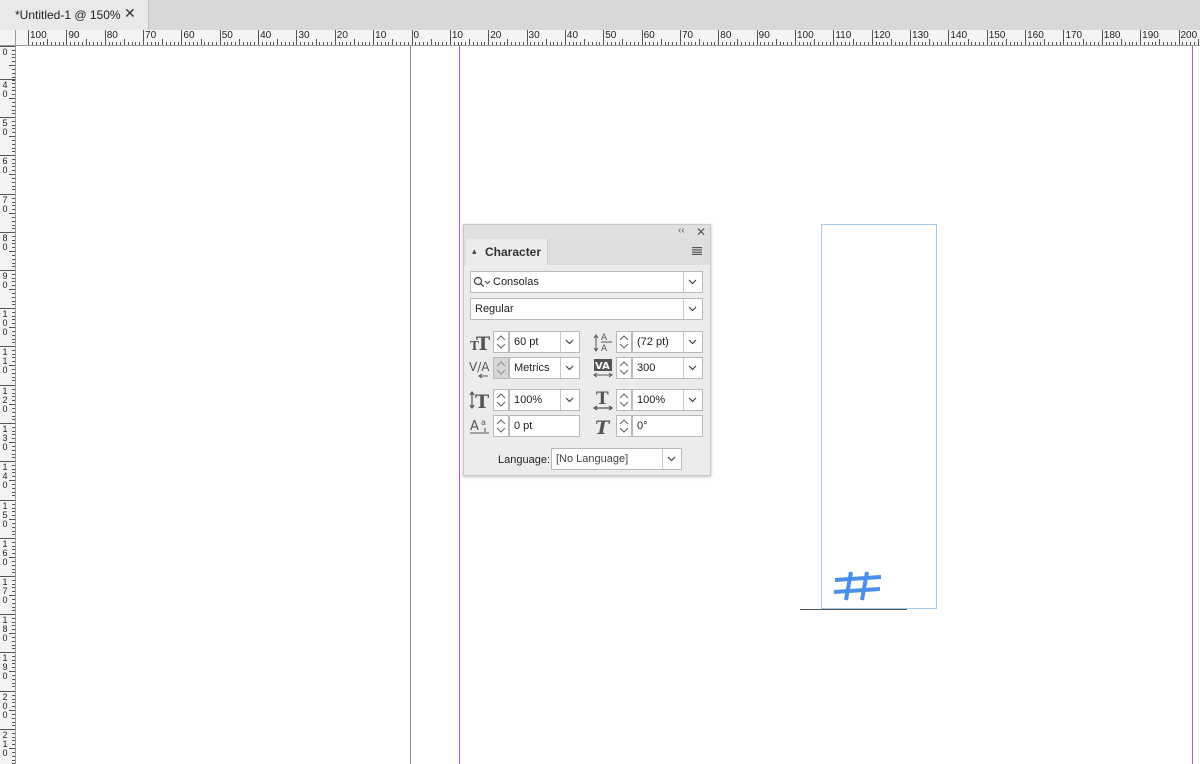  Describe the element at coordinates (646, 368) in the screenshot. I see `tracking-value: 300` at that location.